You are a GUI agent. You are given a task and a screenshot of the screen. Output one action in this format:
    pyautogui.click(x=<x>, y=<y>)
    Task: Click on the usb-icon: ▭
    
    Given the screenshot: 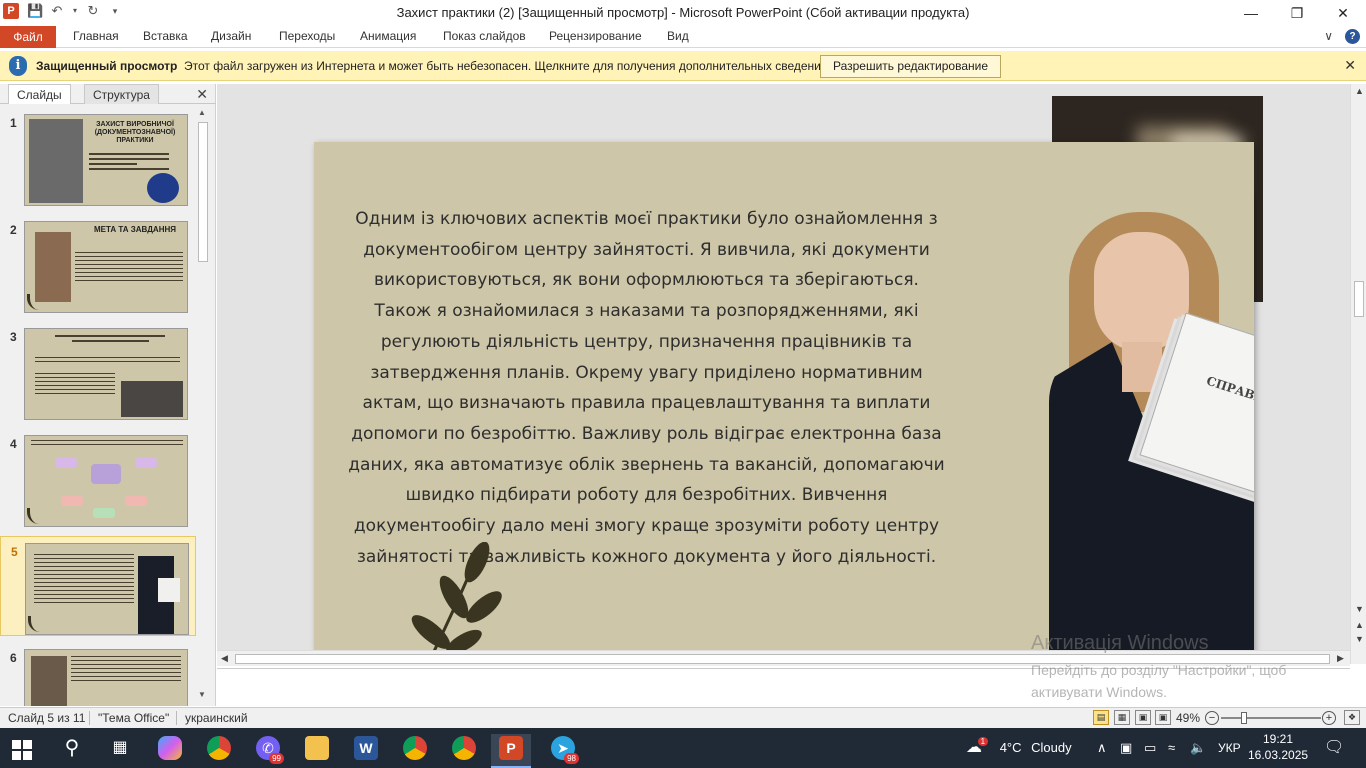 What is the action you would take?
    pyautogui.click(x=1150, y=748)
    